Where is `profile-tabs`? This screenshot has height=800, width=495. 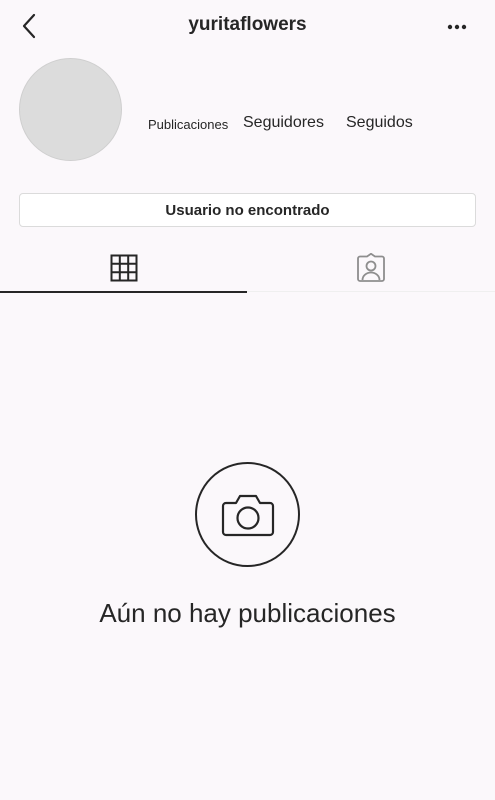 profile-tabs is located at coordinates (247, 268).